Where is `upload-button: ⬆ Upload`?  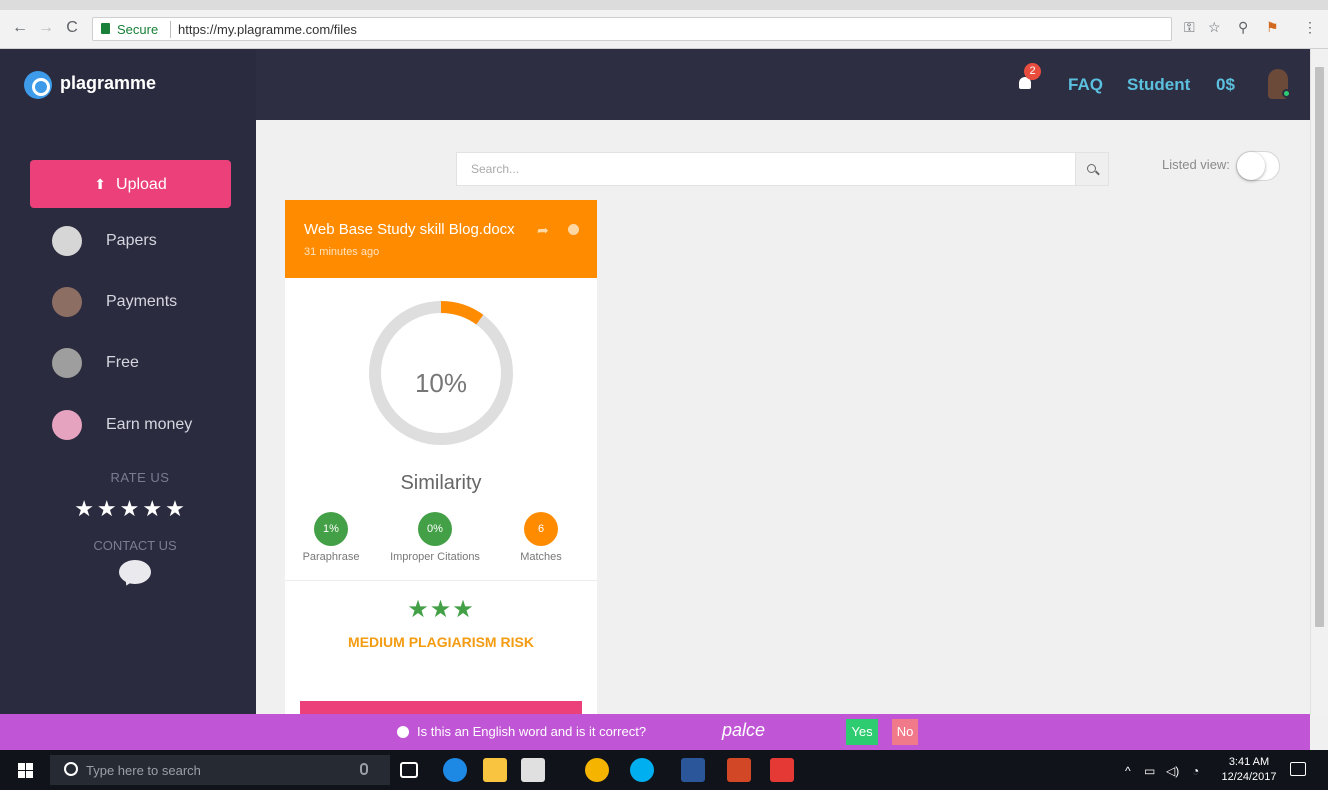
upload-button: ⬆ Upload is located at coordinates (130, 184).